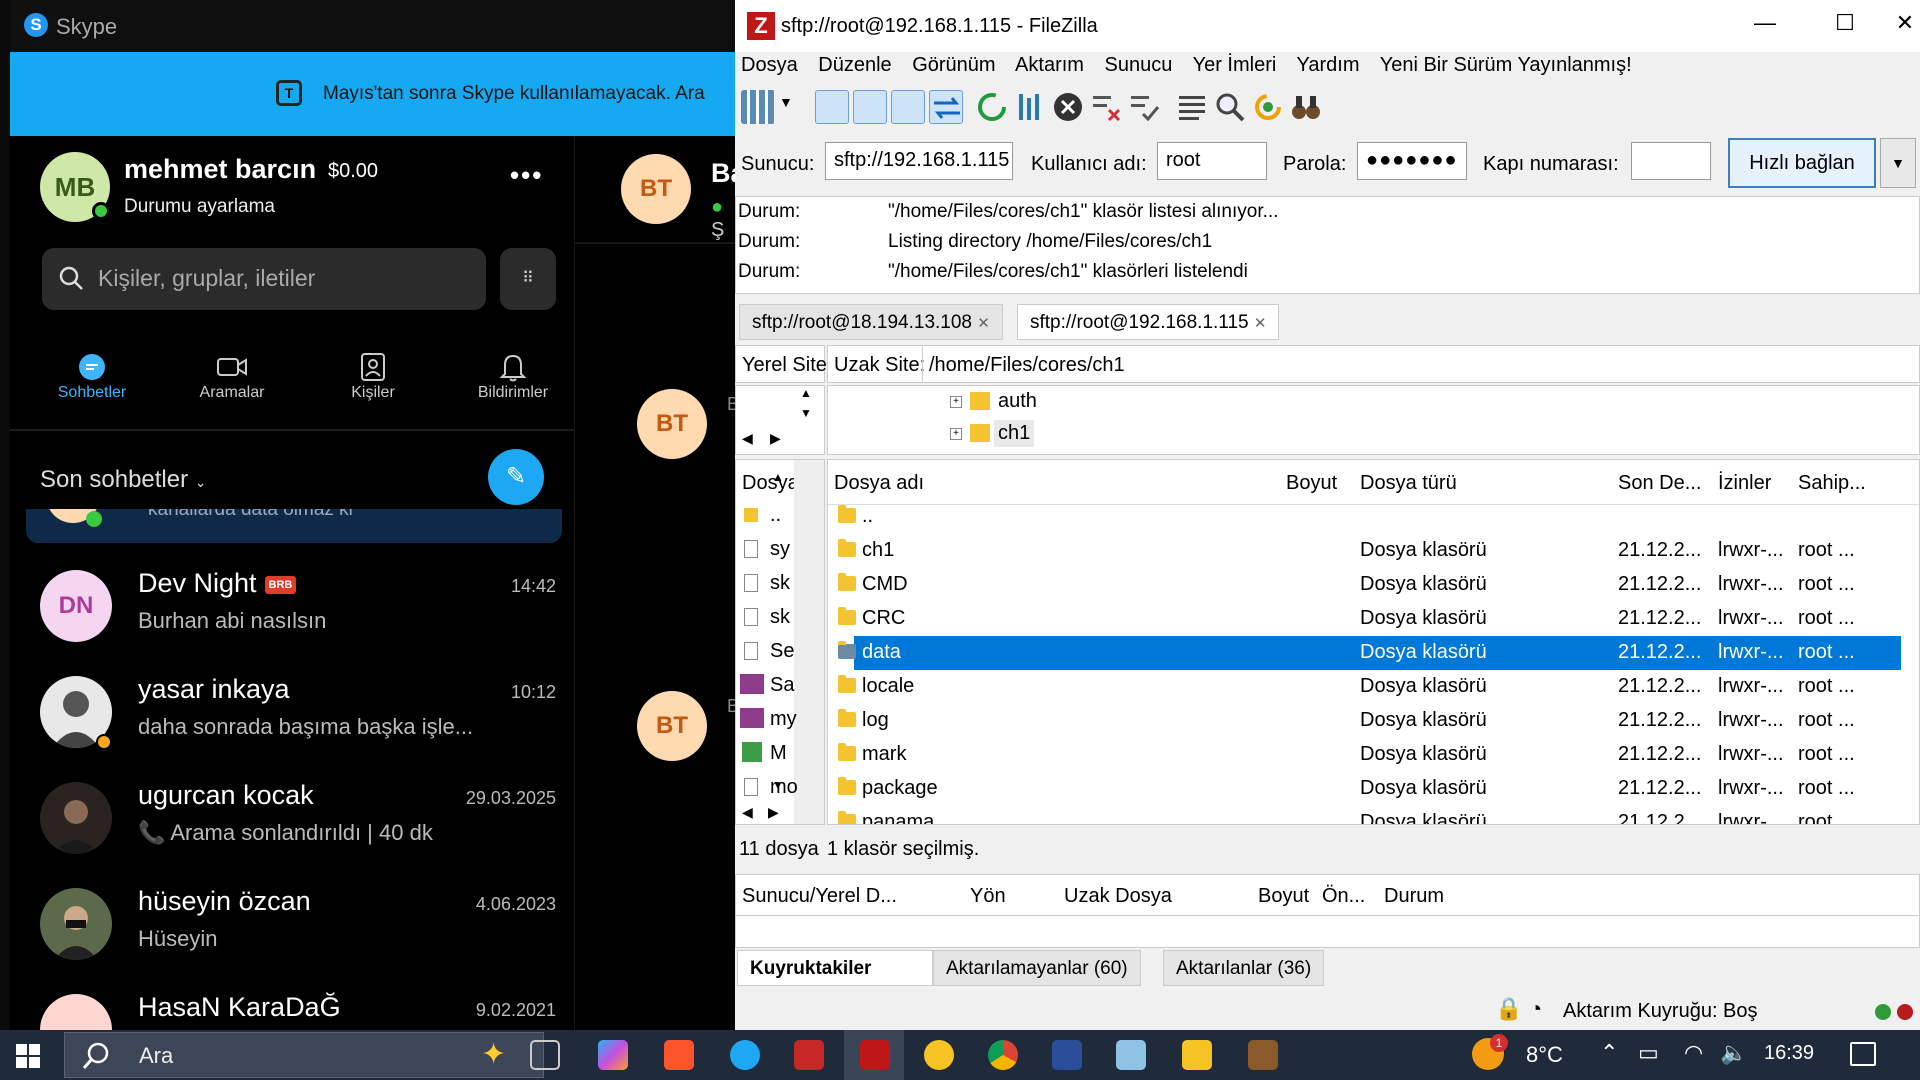  What do you see at coordinates (782, 685) in the screenshot?
I see `list-item: Sa` at bounding box center [782, 685].